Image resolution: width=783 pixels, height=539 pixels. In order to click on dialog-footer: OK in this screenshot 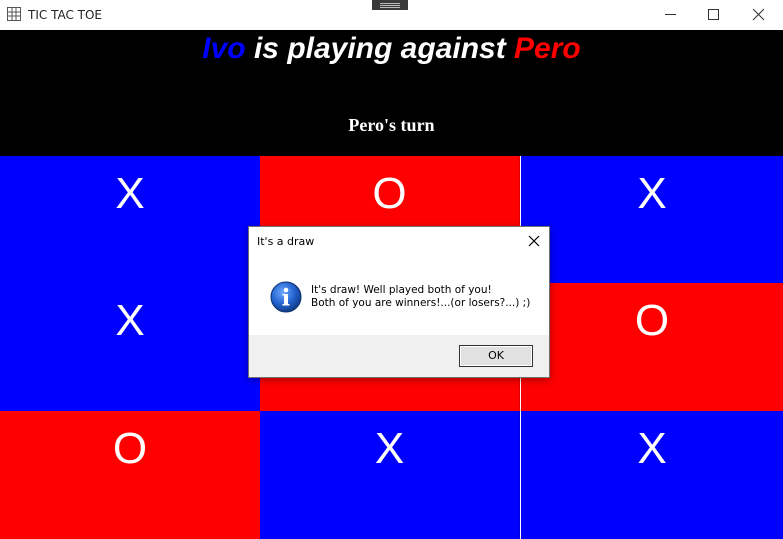, I will do `click(399, 356)`.